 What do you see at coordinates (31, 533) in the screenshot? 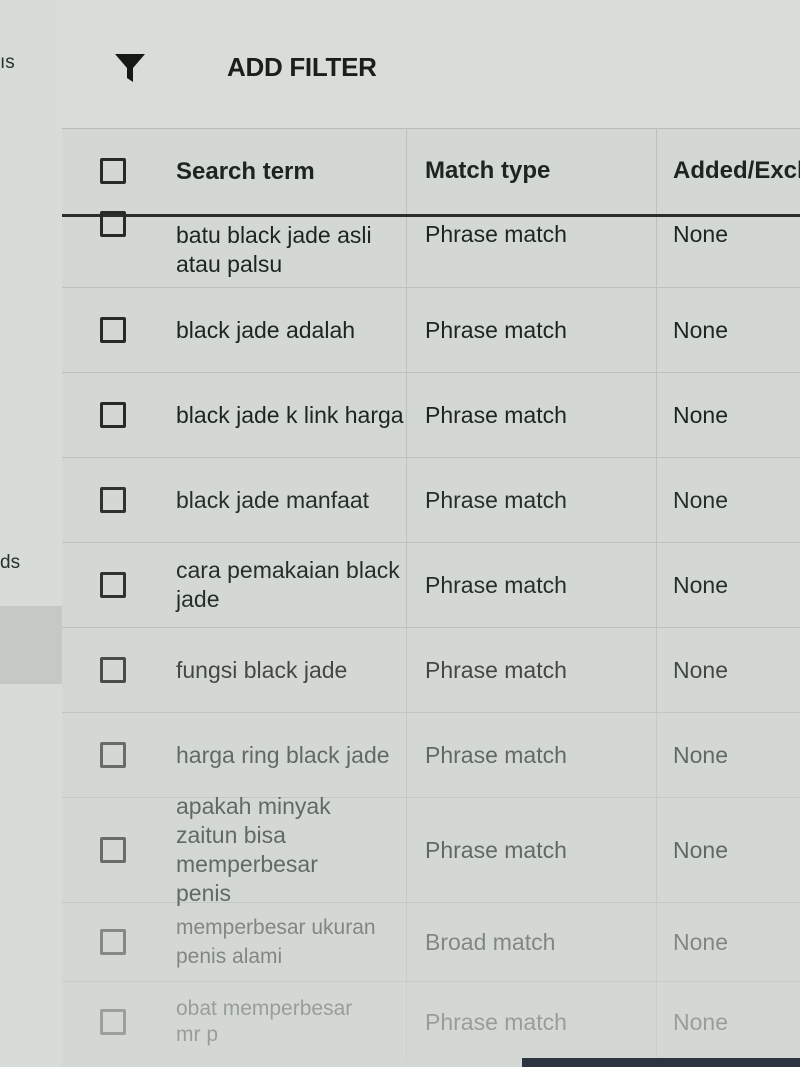
I see `left-sidebar: ıs ds` at bounding box center [31, 533].